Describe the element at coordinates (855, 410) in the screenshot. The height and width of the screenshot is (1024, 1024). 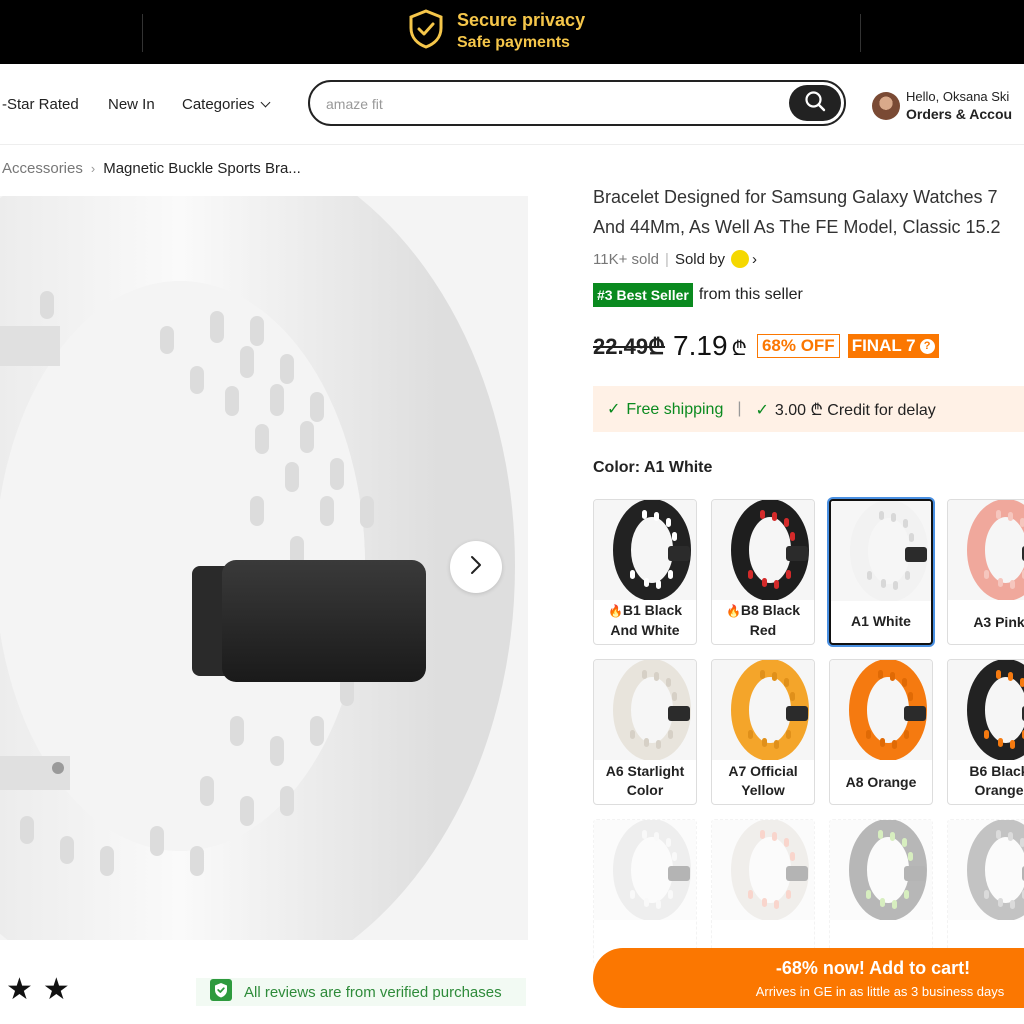
I see `delay-credit-label: 3.00 ₾ Credit for delay` at that location.